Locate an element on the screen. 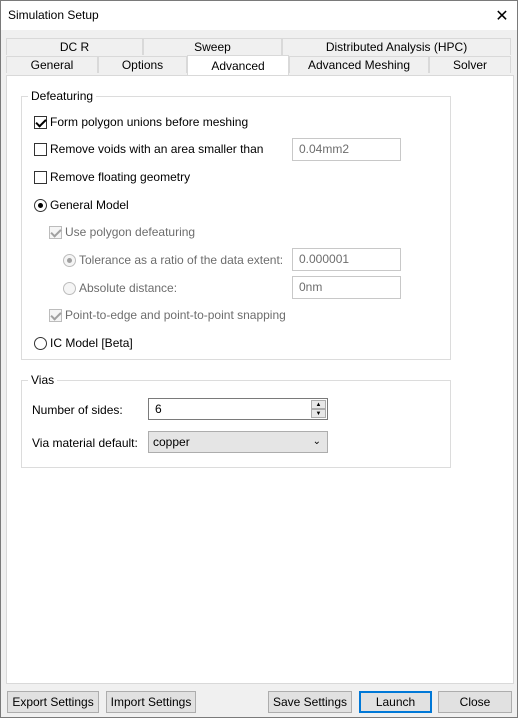 This screenshot has height=718, width=518. tab-label: Options is located at coordinates (142, 65).